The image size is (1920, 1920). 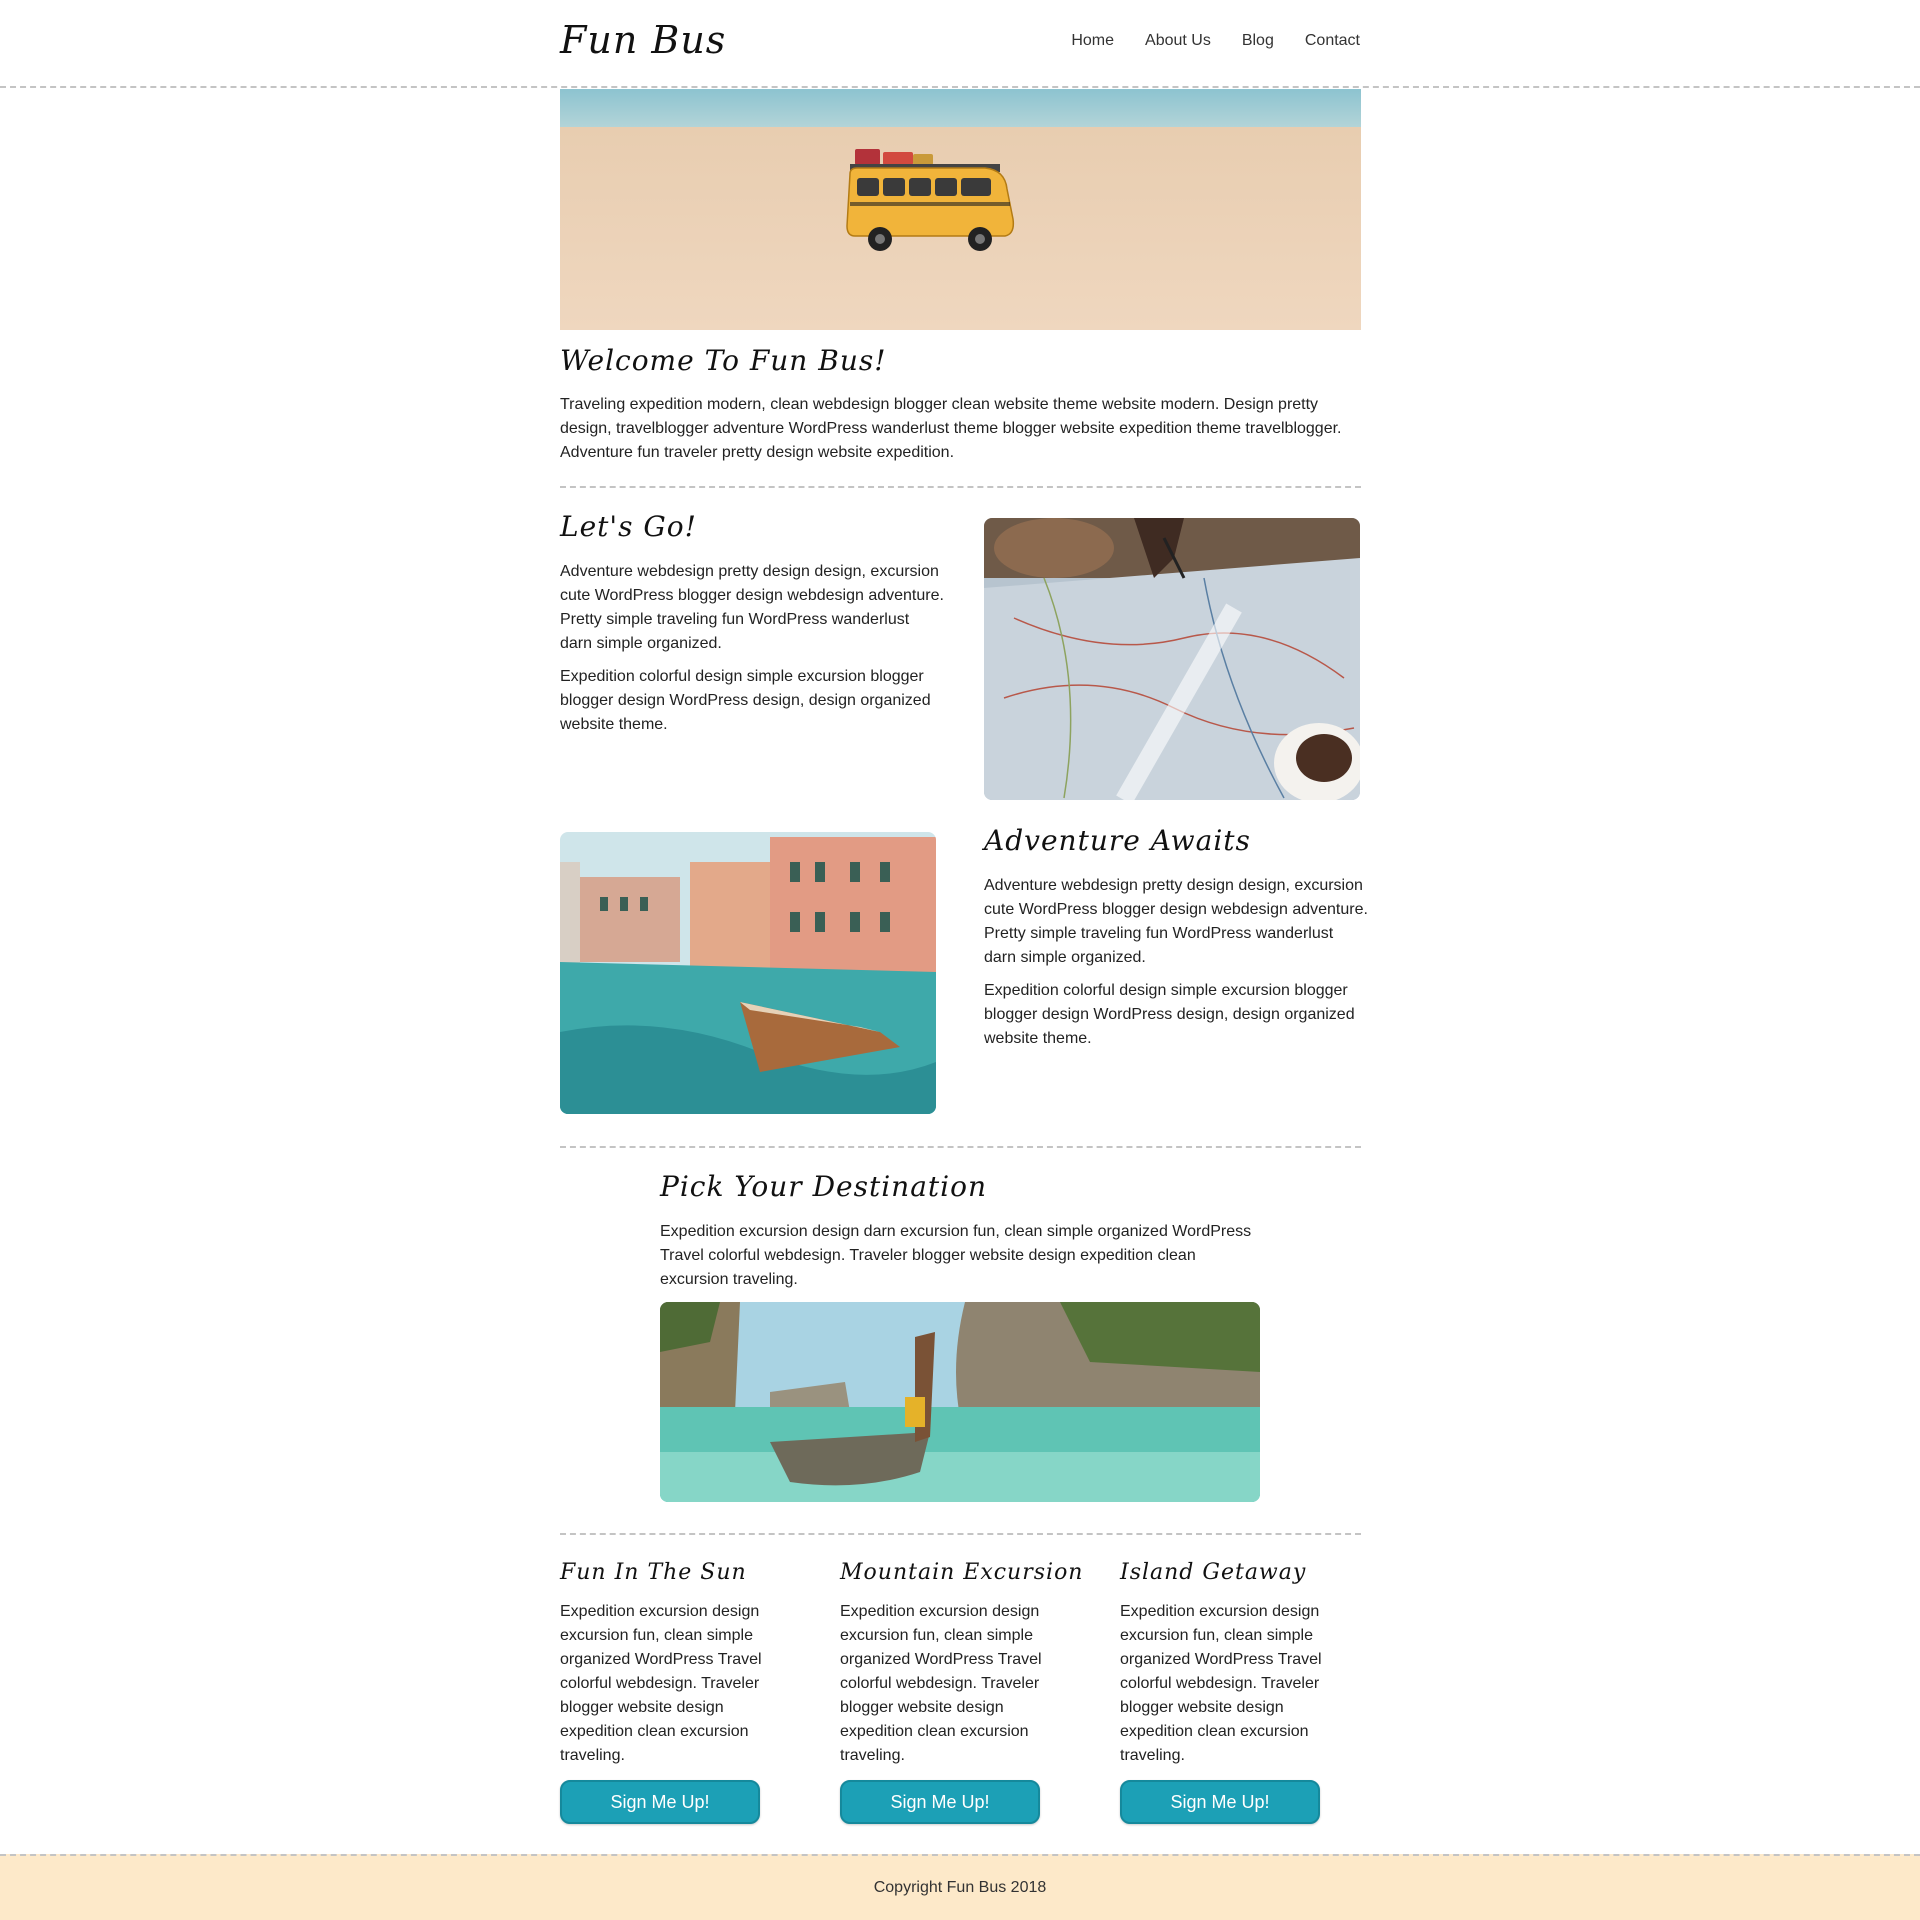 I want to click on hero-bus-illustration, so click(x=960, y=209).